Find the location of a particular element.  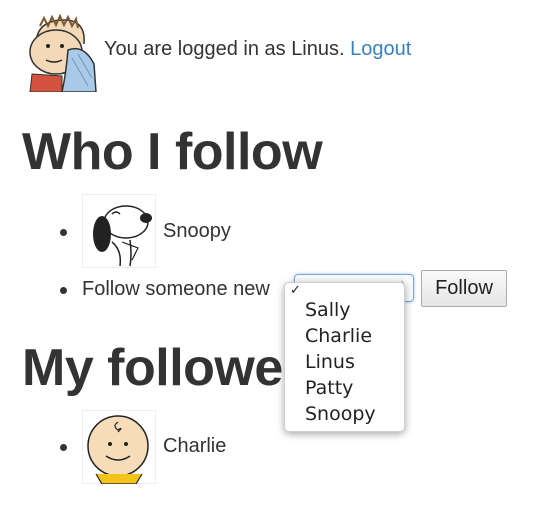

snoopy-avatar is located at coordinates (119, 231).